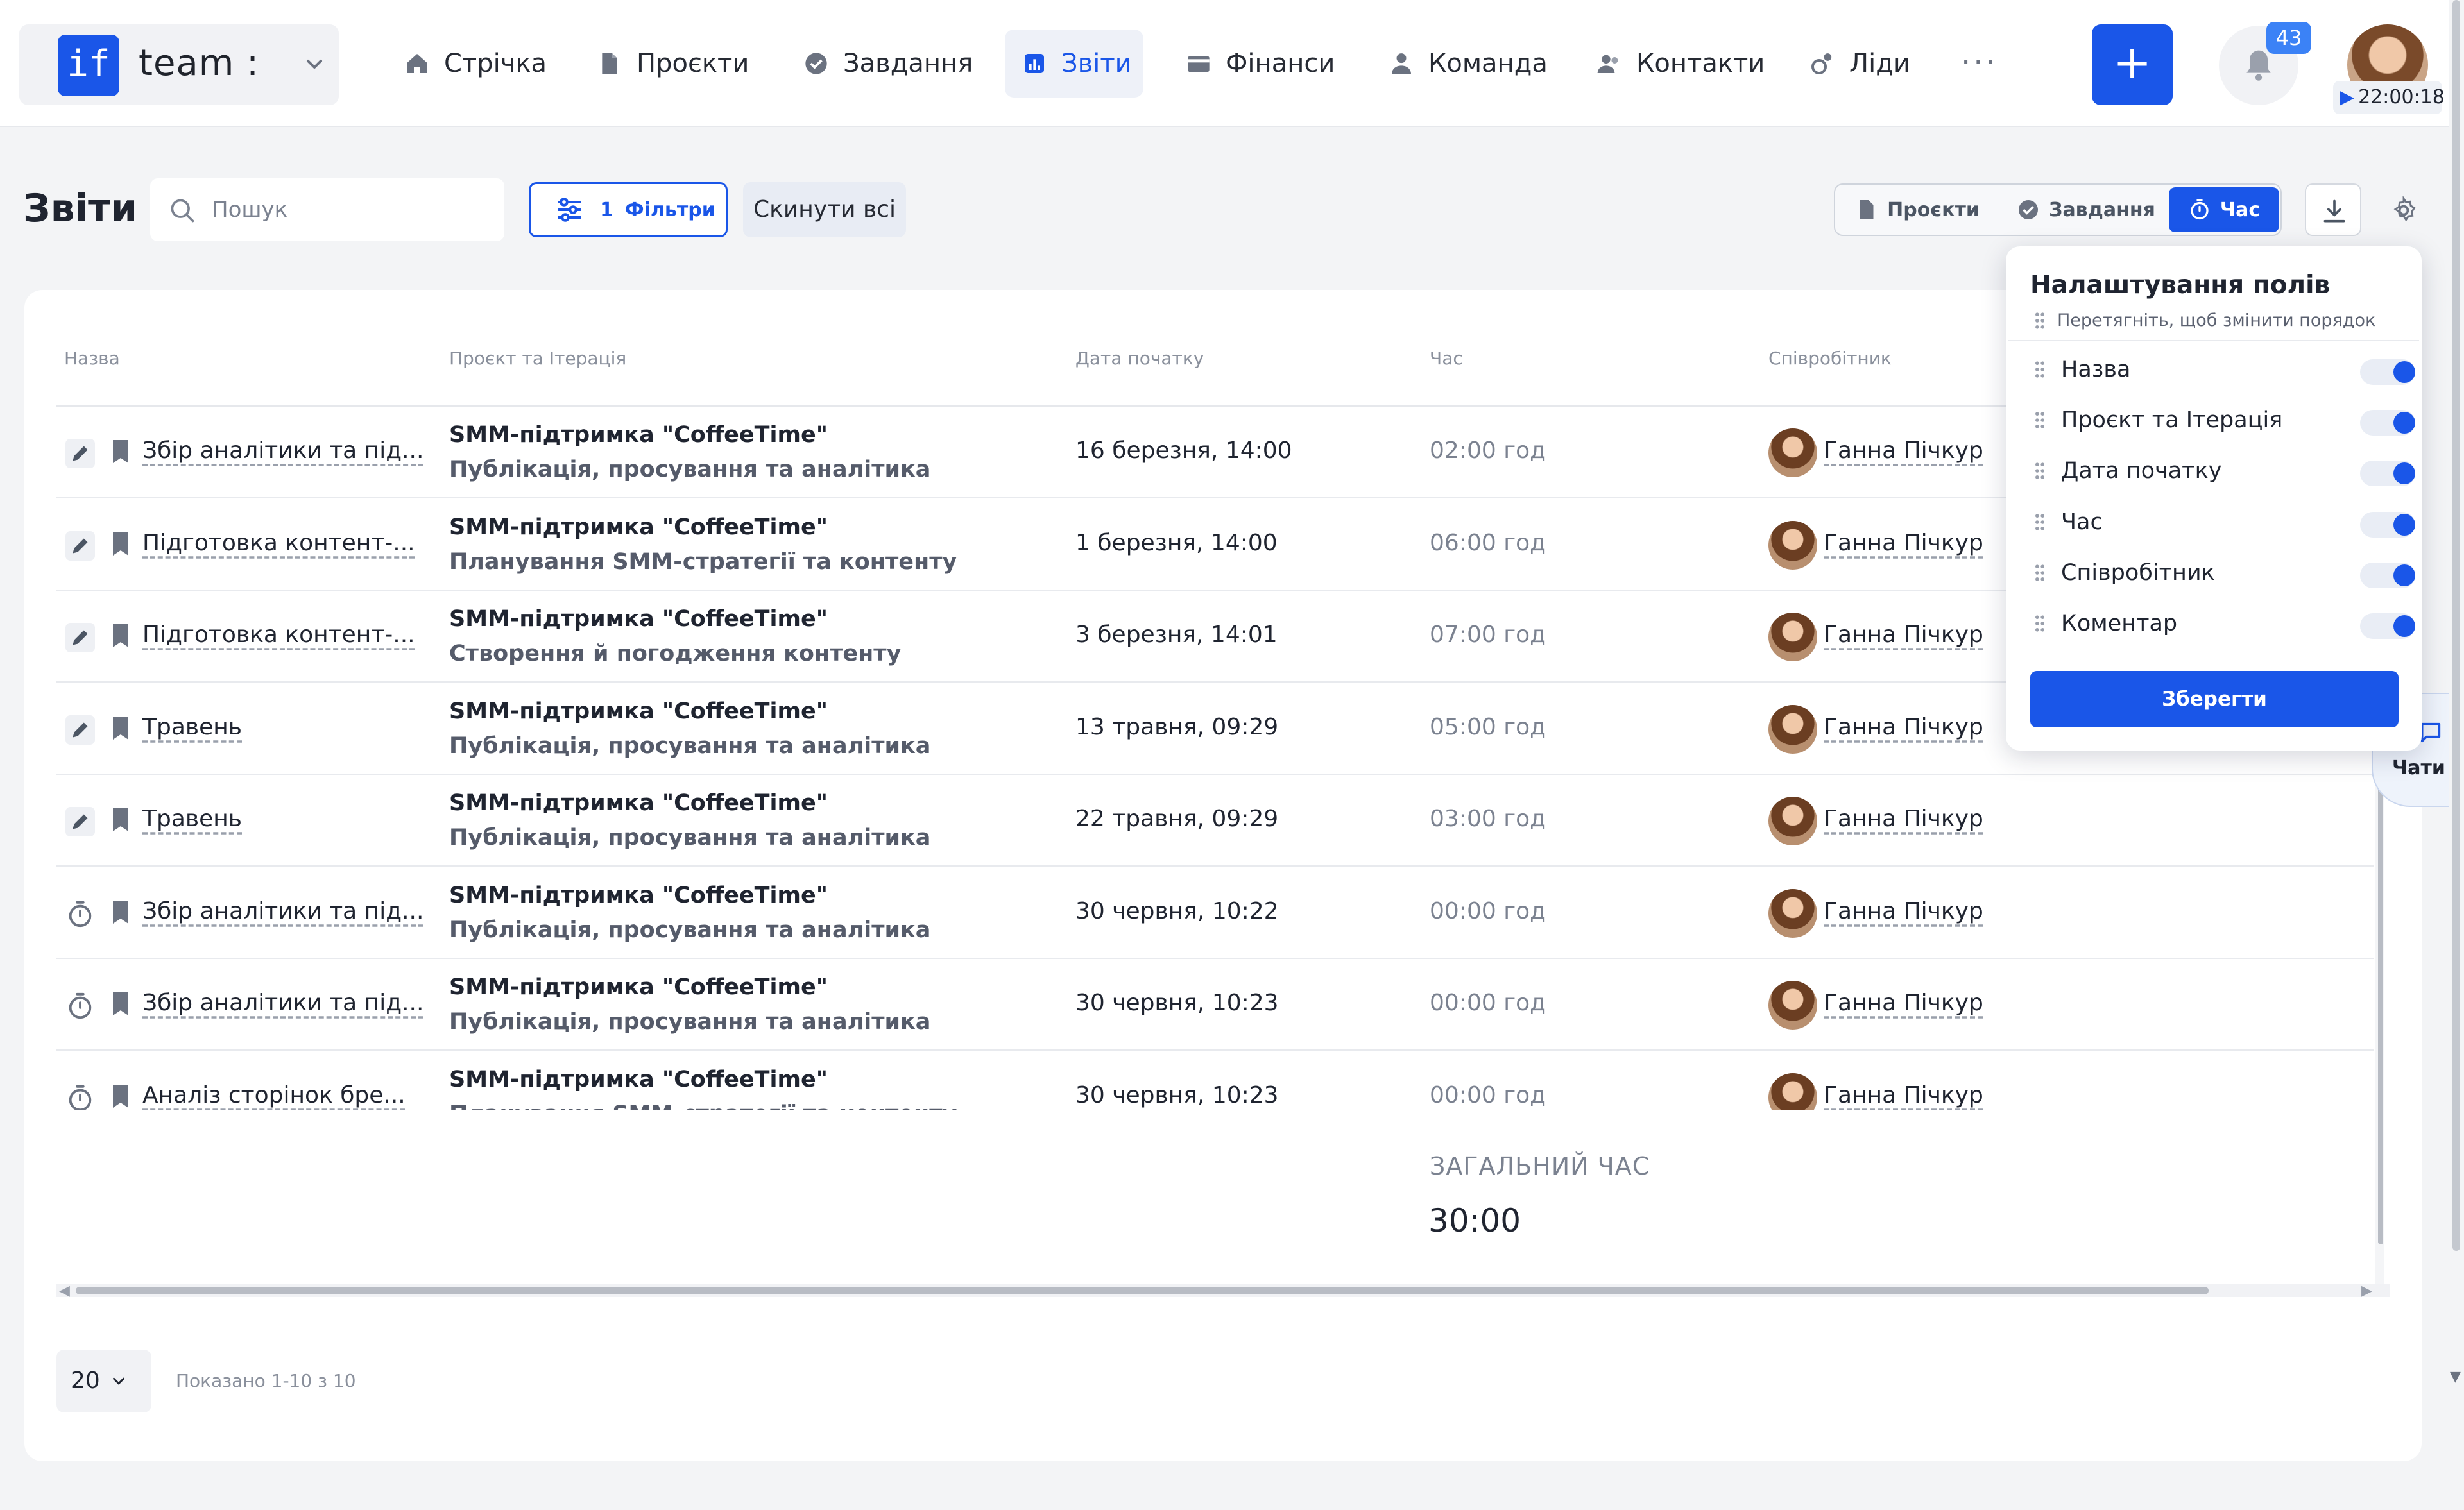 This screenshot has width=2464, height=1510. What do you see at coordinates (2086, 209) in the screenshot?
I see `view-tab-tasks: Завдання` at bounding box center [2086, 209].